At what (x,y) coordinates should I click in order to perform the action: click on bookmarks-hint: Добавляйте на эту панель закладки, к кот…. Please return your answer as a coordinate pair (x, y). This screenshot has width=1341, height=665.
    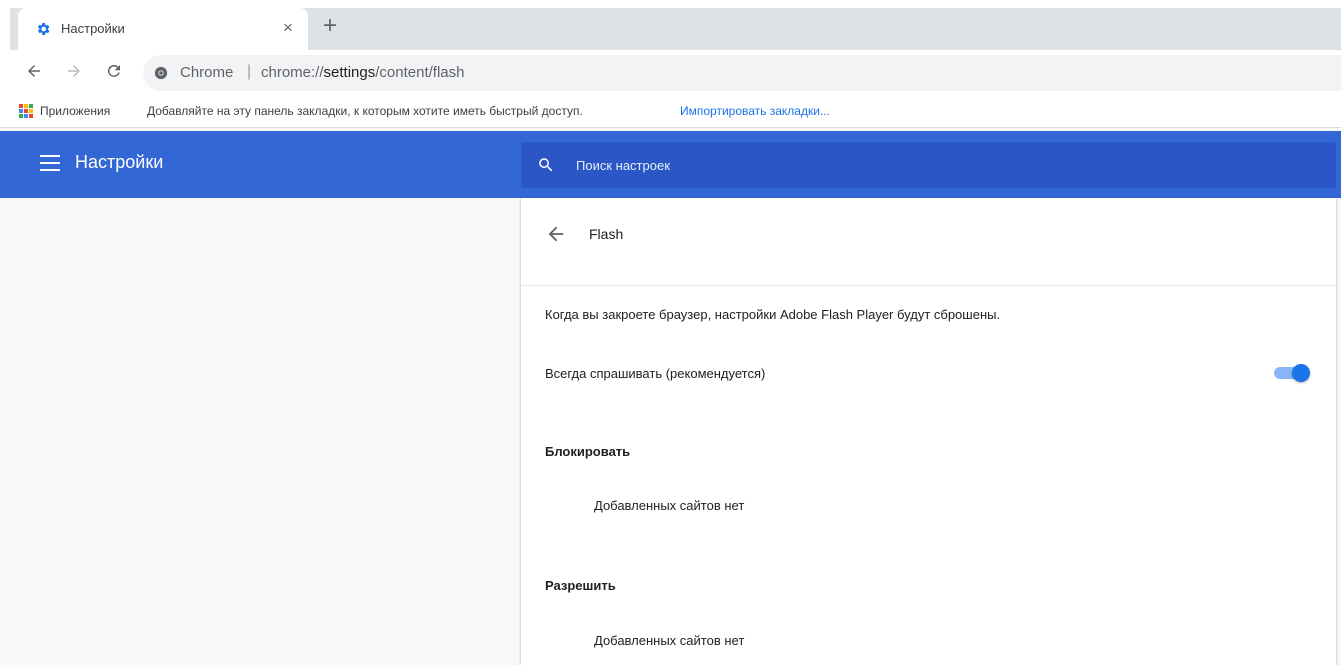
    Looking at the image, I should click on (365, 111).